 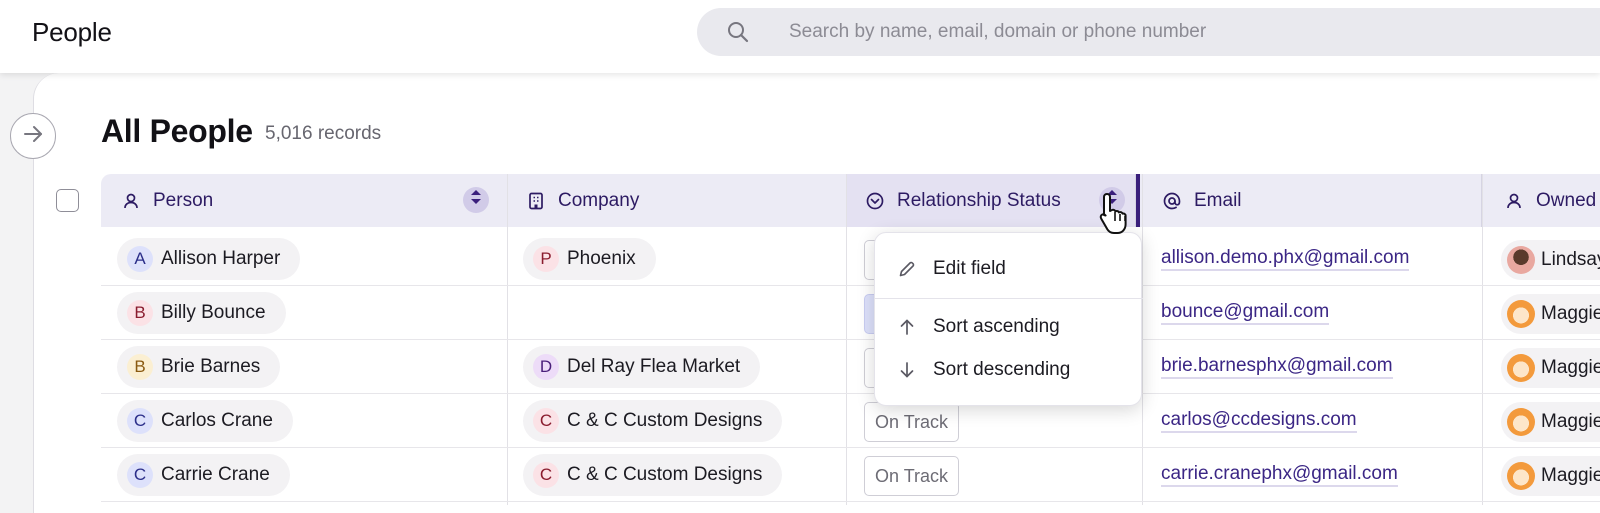 I want to click on expand-sidebar-button, so click(x=33, y=136).